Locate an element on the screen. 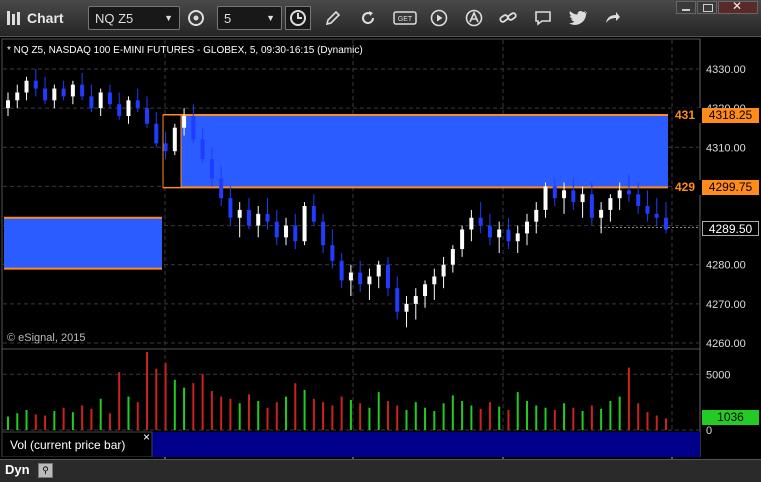  maximize-icon is located at coordinates (708, 8).